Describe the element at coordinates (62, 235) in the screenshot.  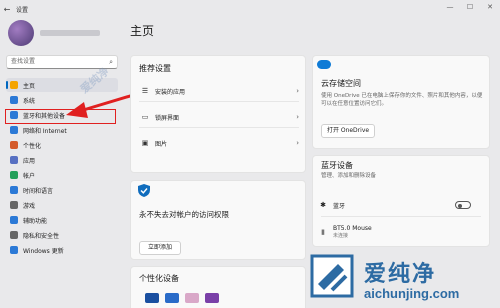
I see `sidebar-item: 隐私和安全性` at that location.